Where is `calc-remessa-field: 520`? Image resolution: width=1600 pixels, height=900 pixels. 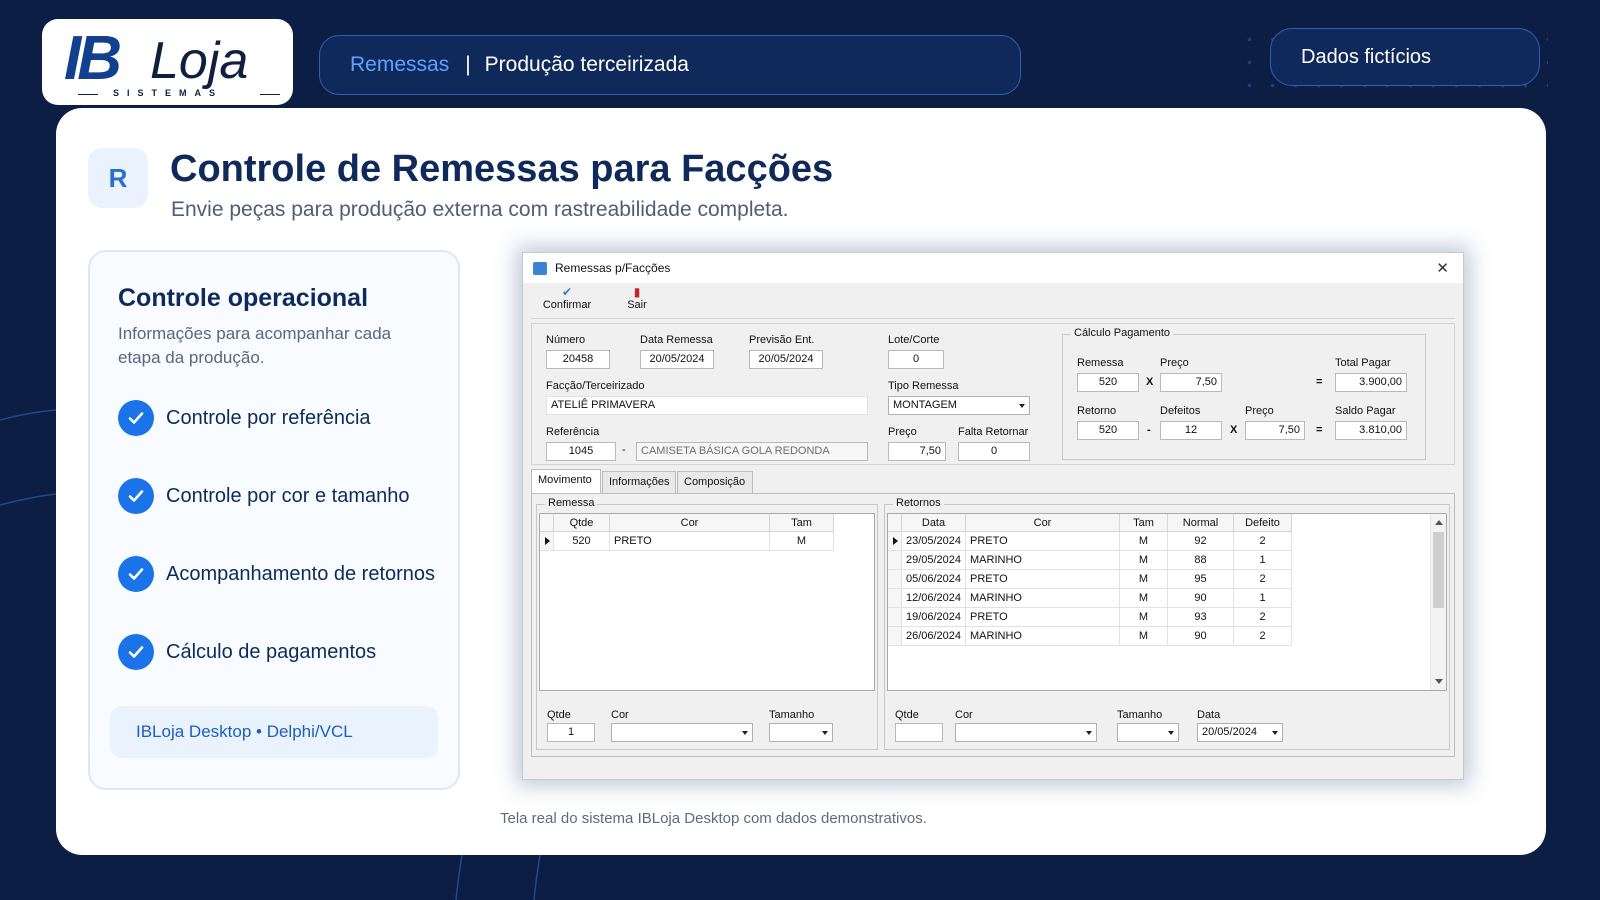
calc-remessa-field: 520 is located at coordinates (1108, 382).